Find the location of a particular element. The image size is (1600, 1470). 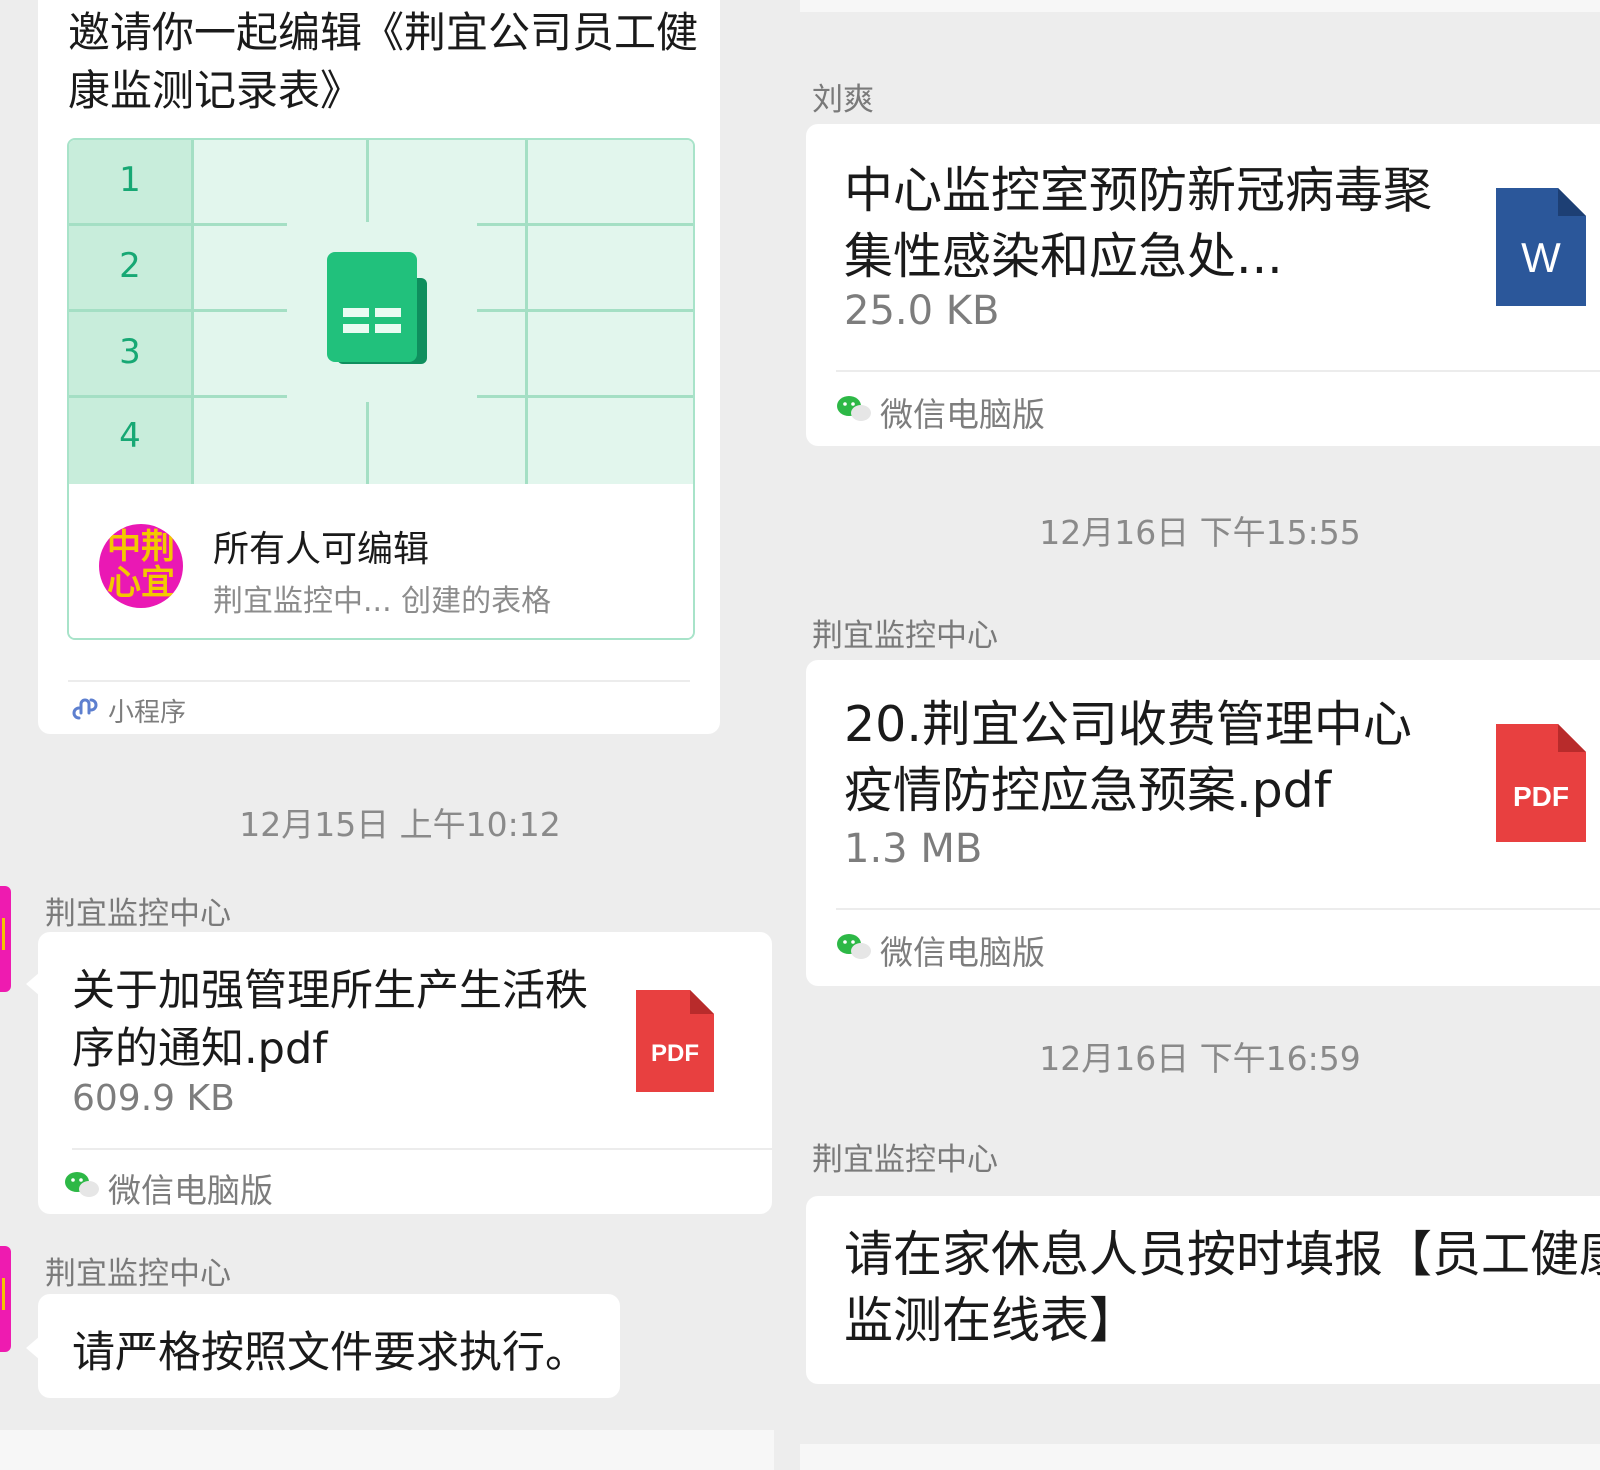

text-message-bubble: 请在家休息人员按时填报【员工健康监测在线表】 is located at coordinates (1203, 1290).